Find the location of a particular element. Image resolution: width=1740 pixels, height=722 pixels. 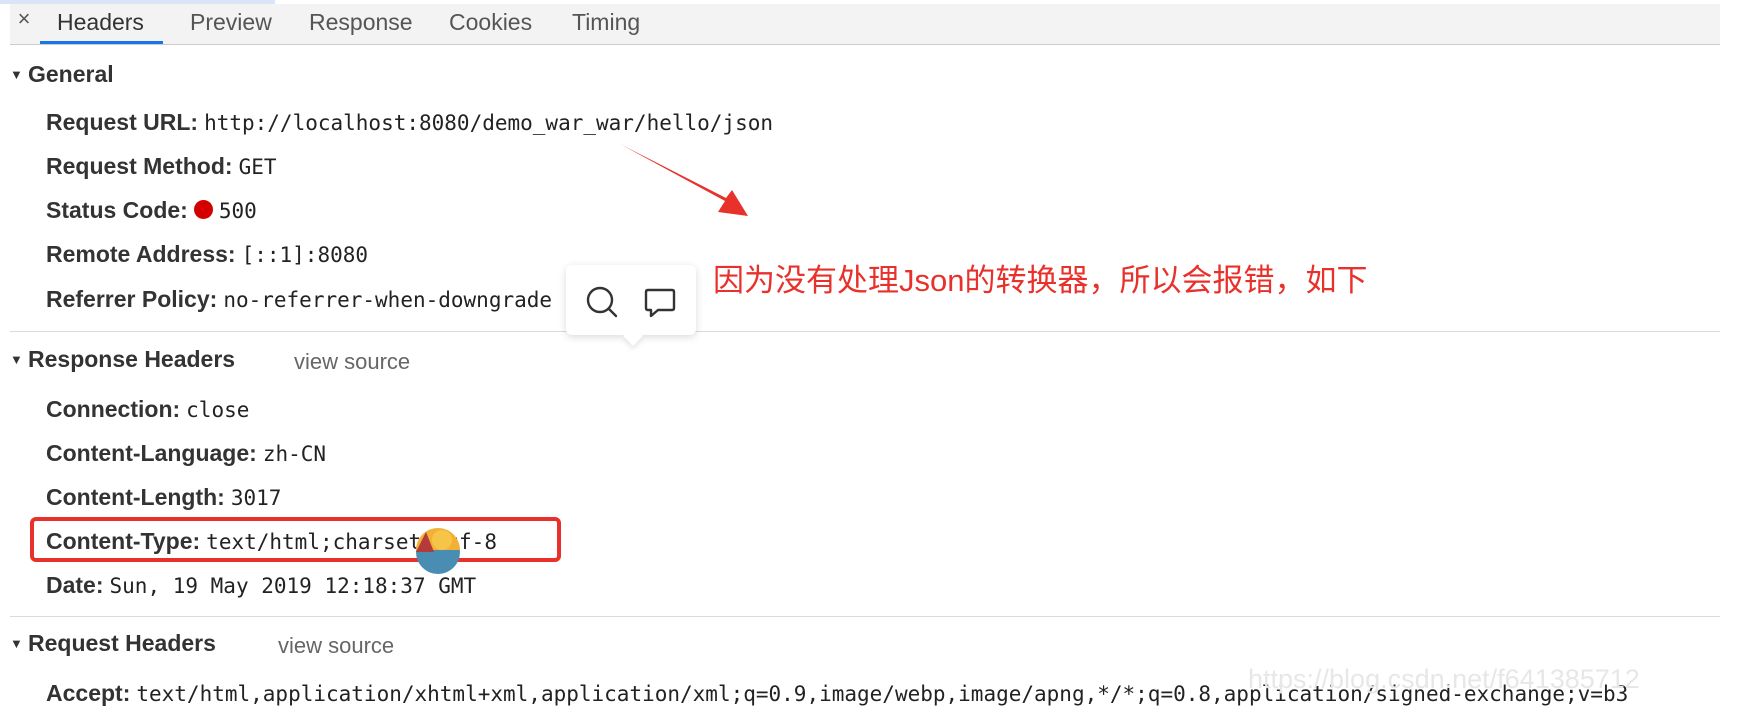

section-response-headers-toggle: ▼ Response Headers is located at coordinates (122, 359).